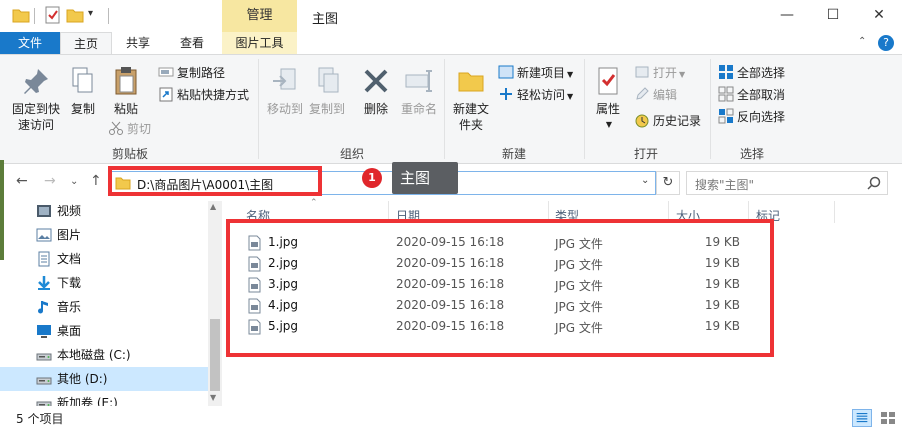 The width and height of the screenshot is (902, 431). I want to click on desktop-icon, so click(44, 331).